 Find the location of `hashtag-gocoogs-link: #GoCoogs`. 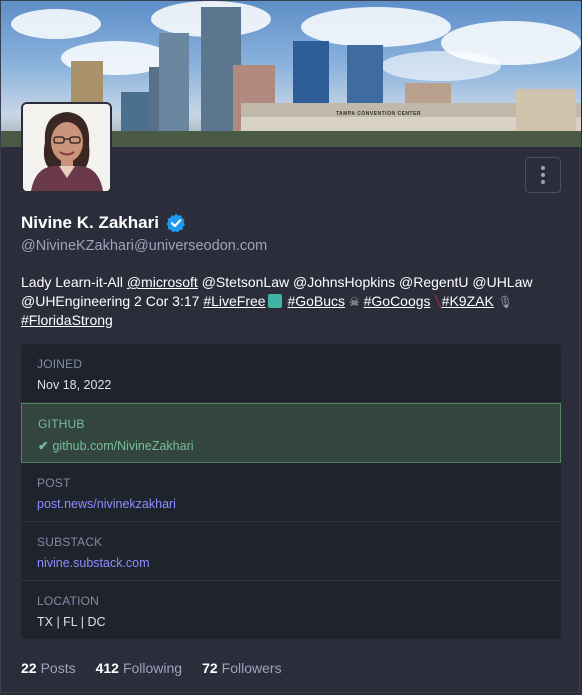

hashtag-gocoogs-link: #GoCoogs is located at coordinates (397, 301).